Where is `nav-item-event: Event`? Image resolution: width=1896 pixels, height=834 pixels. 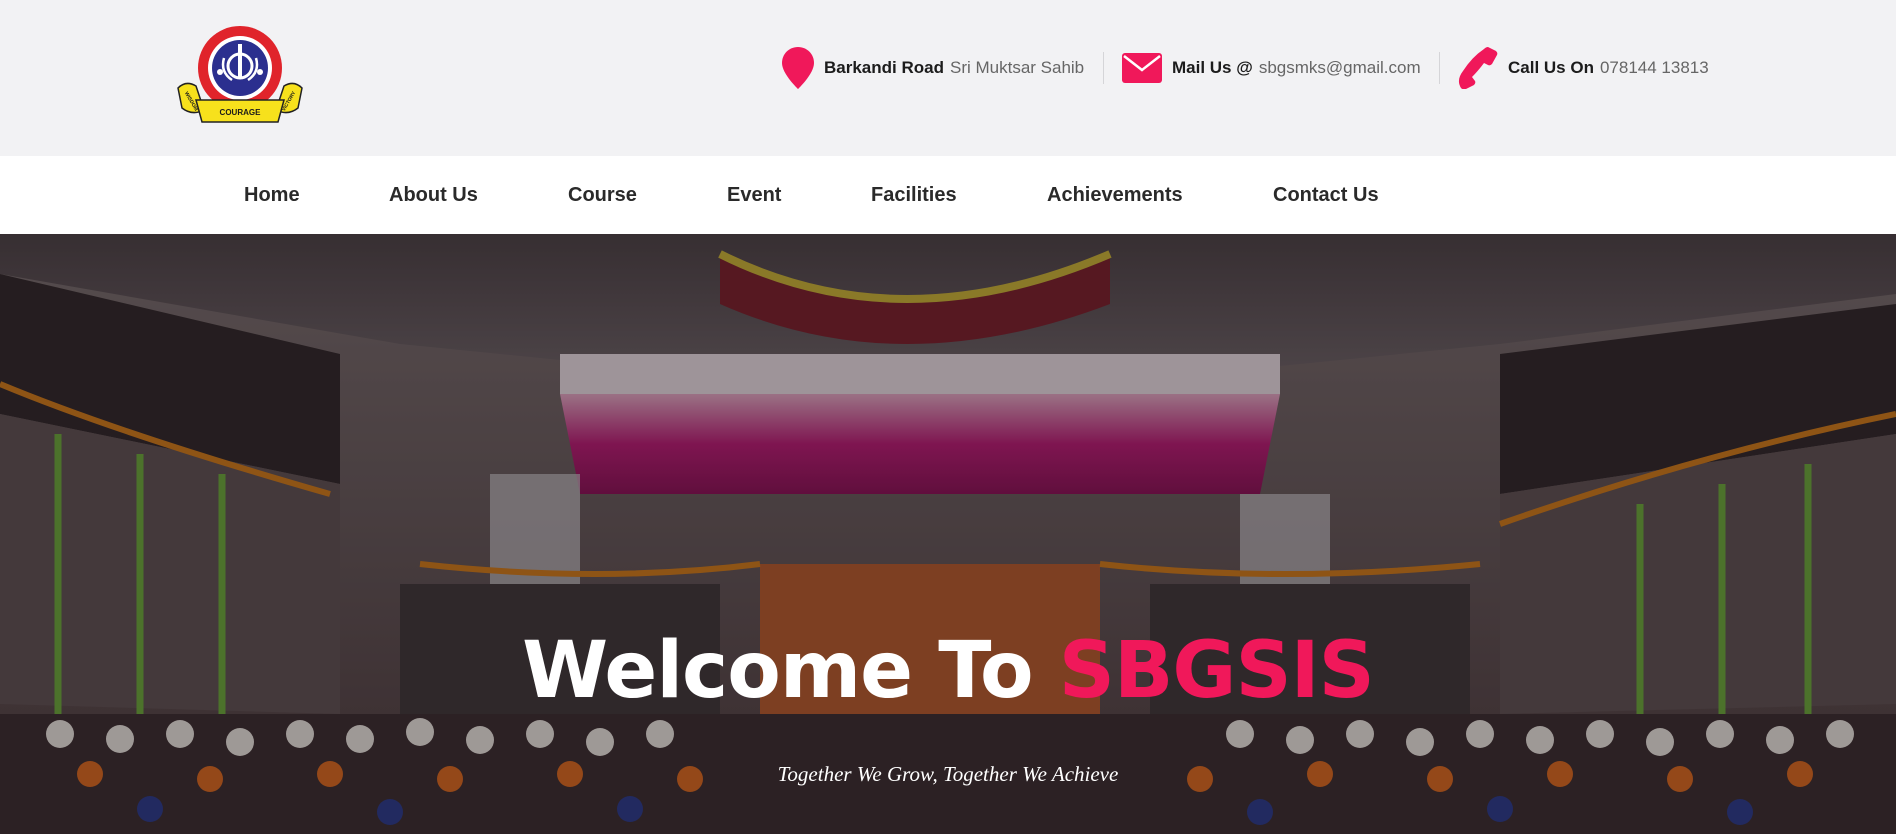 nav-item-event: Event is located at coordinates (754, 195).